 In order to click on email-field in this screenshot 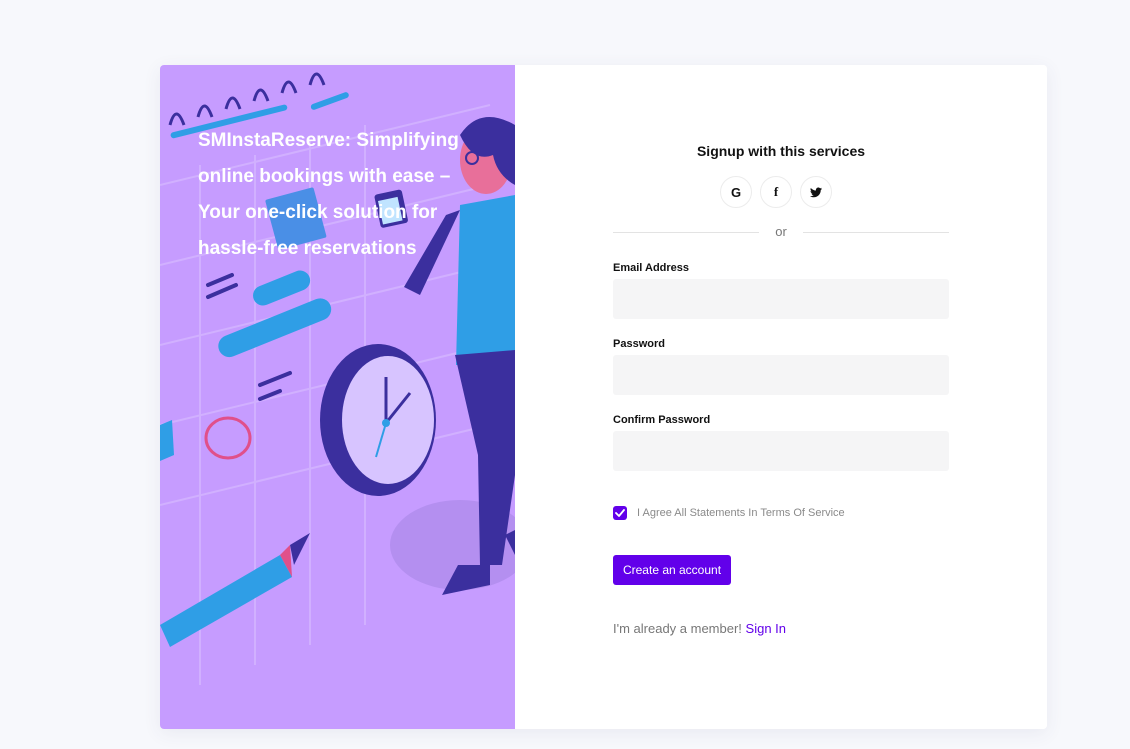, I will do `click(781, 299)`.